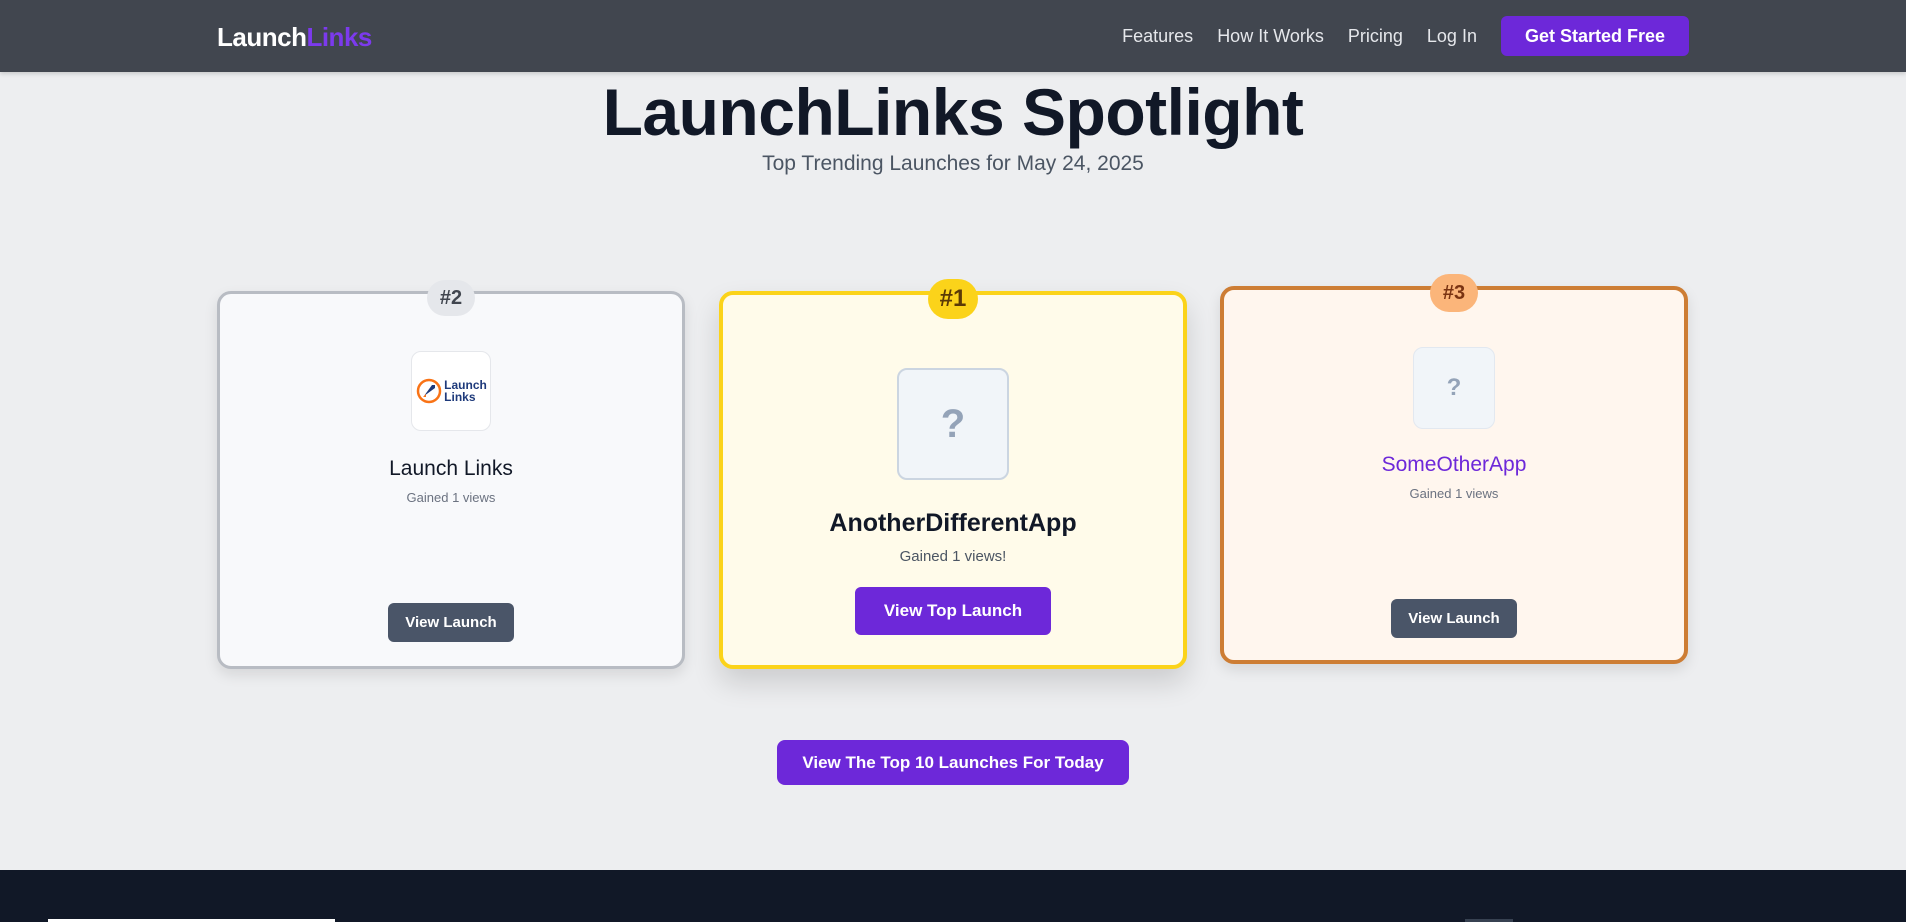 The width and height of the screenshot is (1906, 922). I want to click on app-logo: Launch Links, so click(451, 391).